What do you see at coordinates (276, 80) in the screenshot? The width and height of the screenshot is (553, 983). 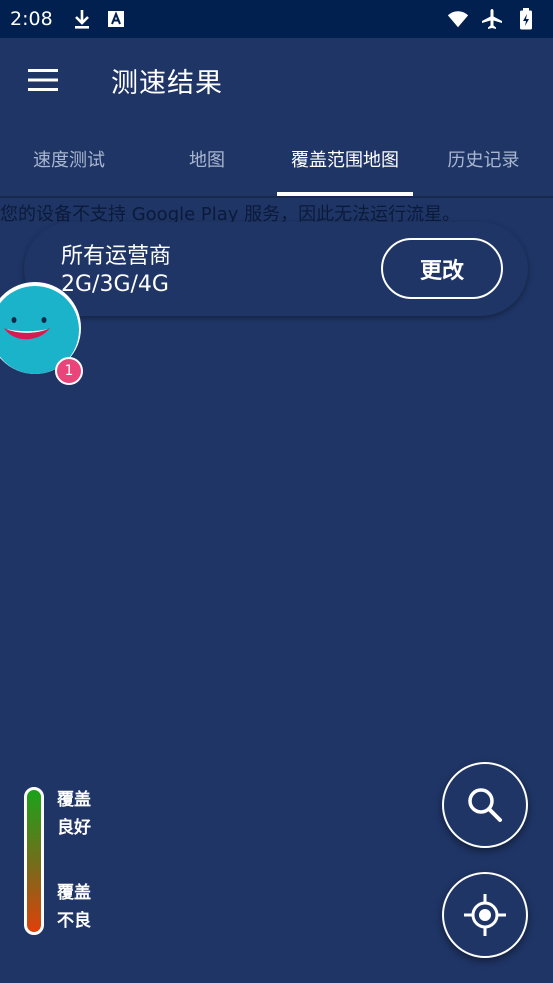 I see `app-bar: 测速结果` at bounding box center [276, 80].